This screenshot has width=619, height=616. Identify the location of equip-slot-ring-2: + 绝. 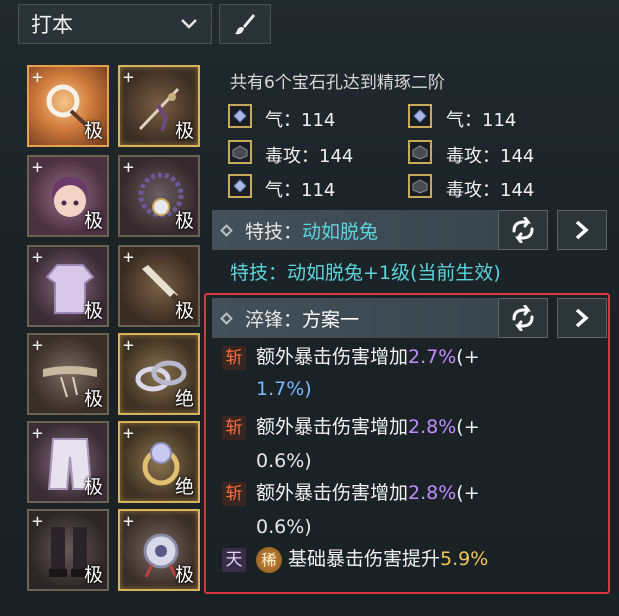
(159, 462).